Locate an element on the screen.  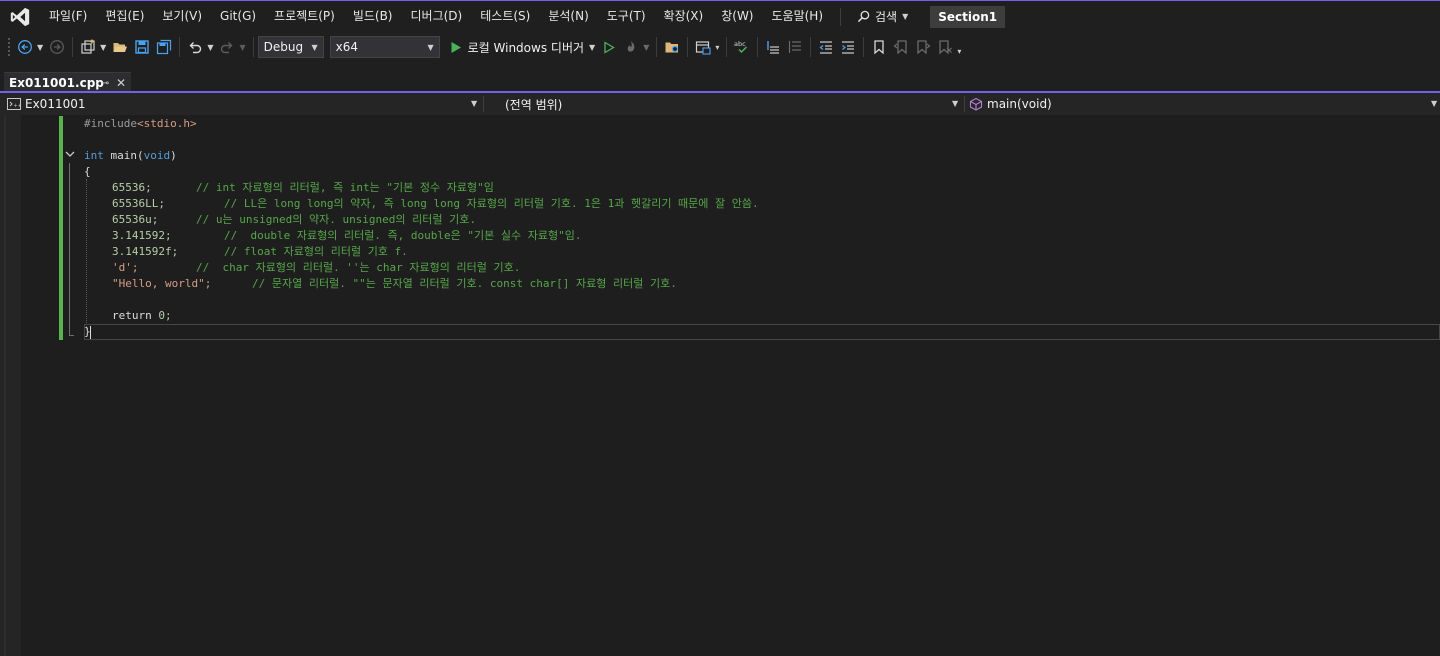
uncomment-selection-button is located at coordinates (795, 47).